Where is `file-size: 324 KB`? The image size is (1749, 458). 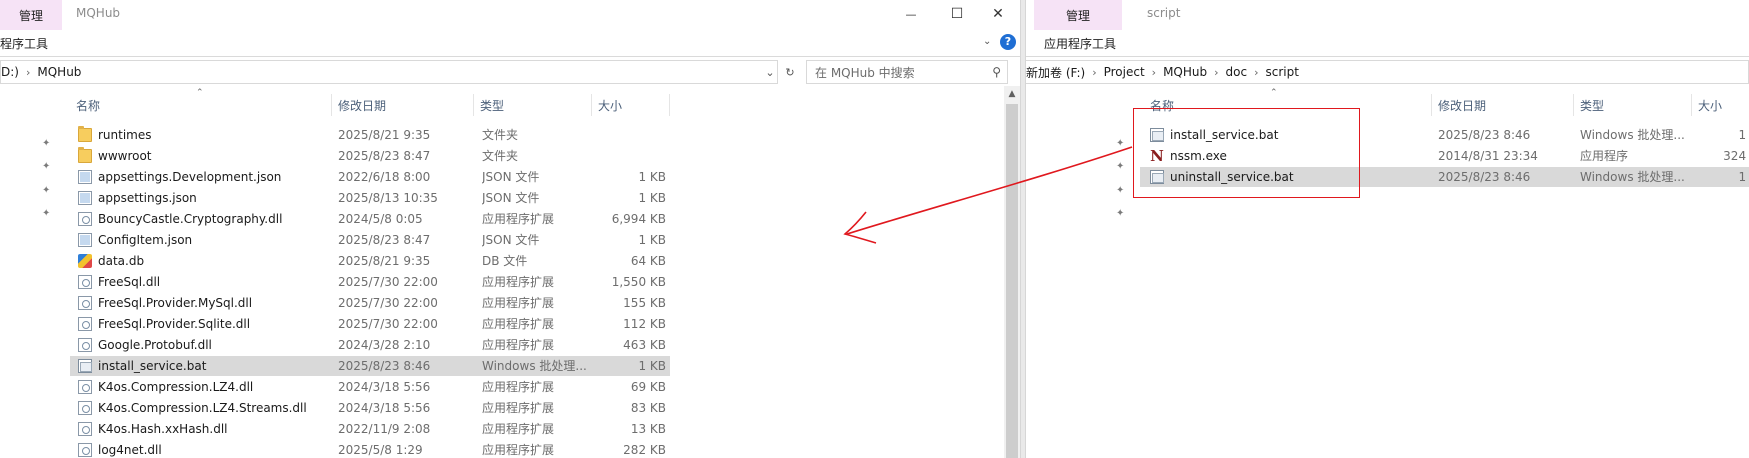
file-size: 324 KB is located at coordinates (1736, 156).